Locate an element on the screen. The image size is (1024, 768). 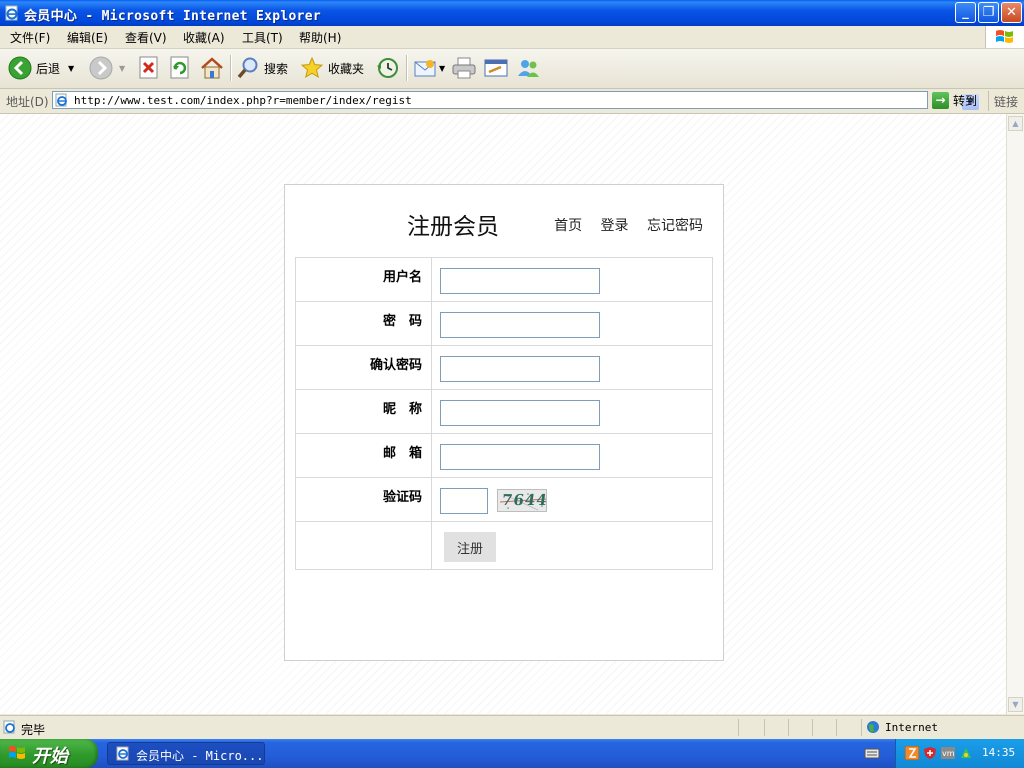
vmware-icon: vm is located at coordinates (948, 753).